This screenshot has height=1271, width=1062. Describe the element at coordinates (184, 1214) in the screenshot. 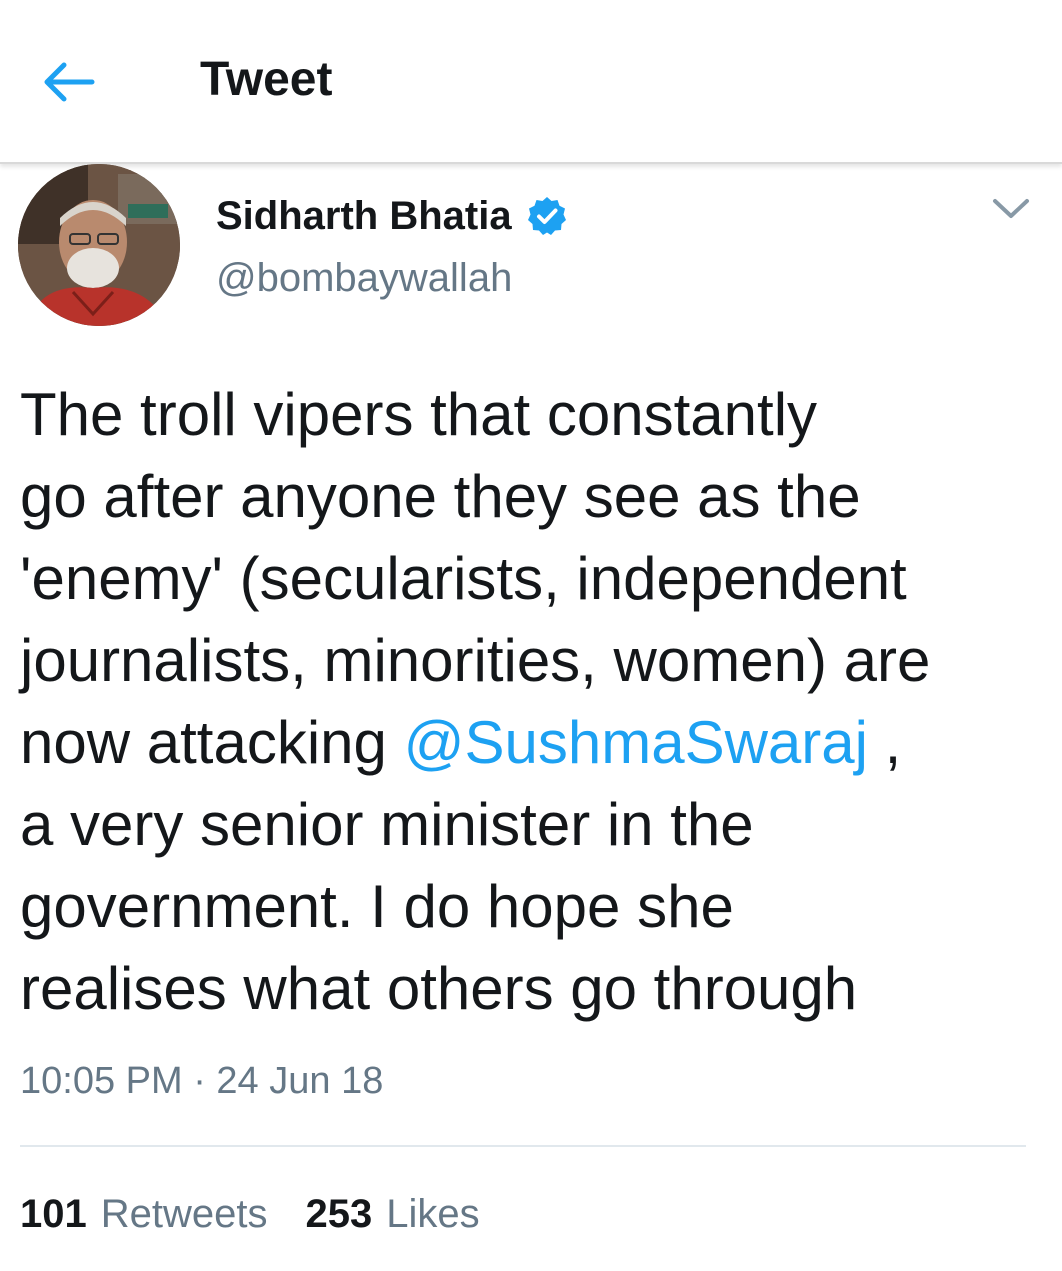

I see `retweets-label: Retweets` at that location.